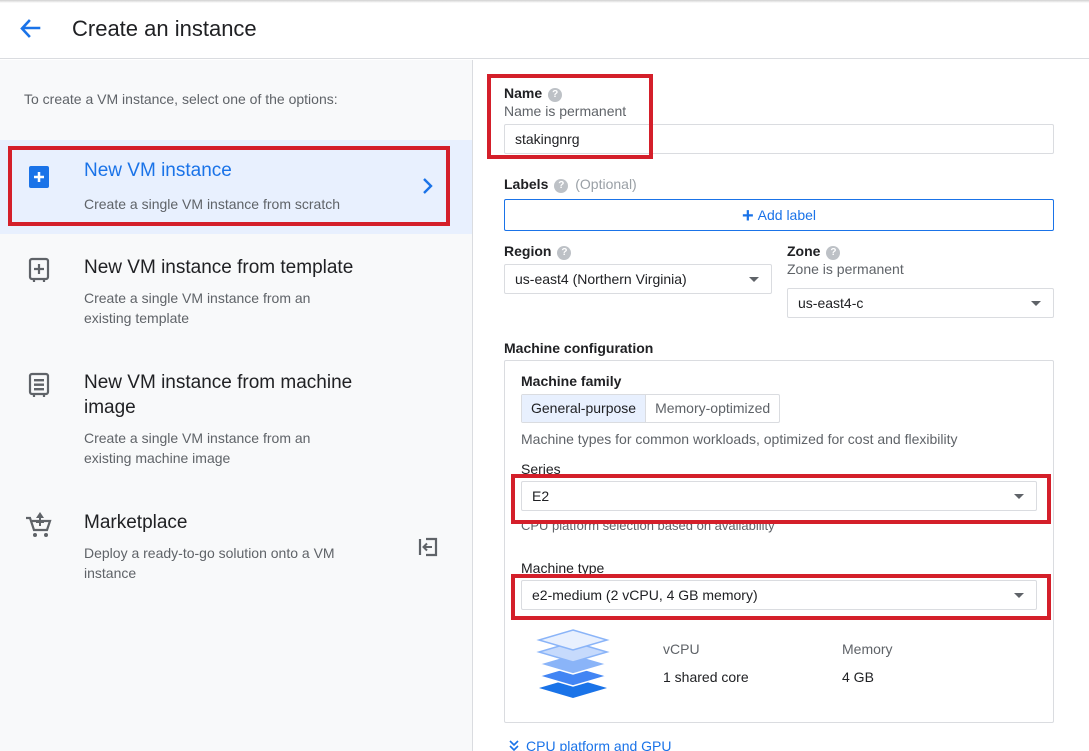 This screenshot has height=751, width=1089. I want to click on series-label: Series, so click(541, 469).